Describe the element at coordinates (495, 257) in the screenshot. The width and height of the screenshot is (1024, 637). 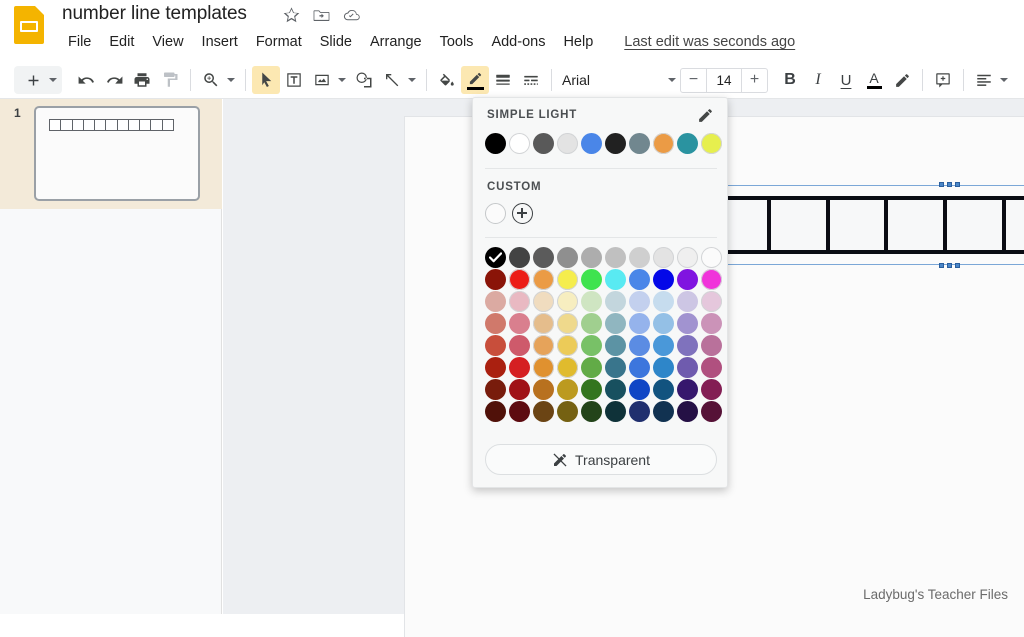
I see `palette-swatch-selected` at that location.